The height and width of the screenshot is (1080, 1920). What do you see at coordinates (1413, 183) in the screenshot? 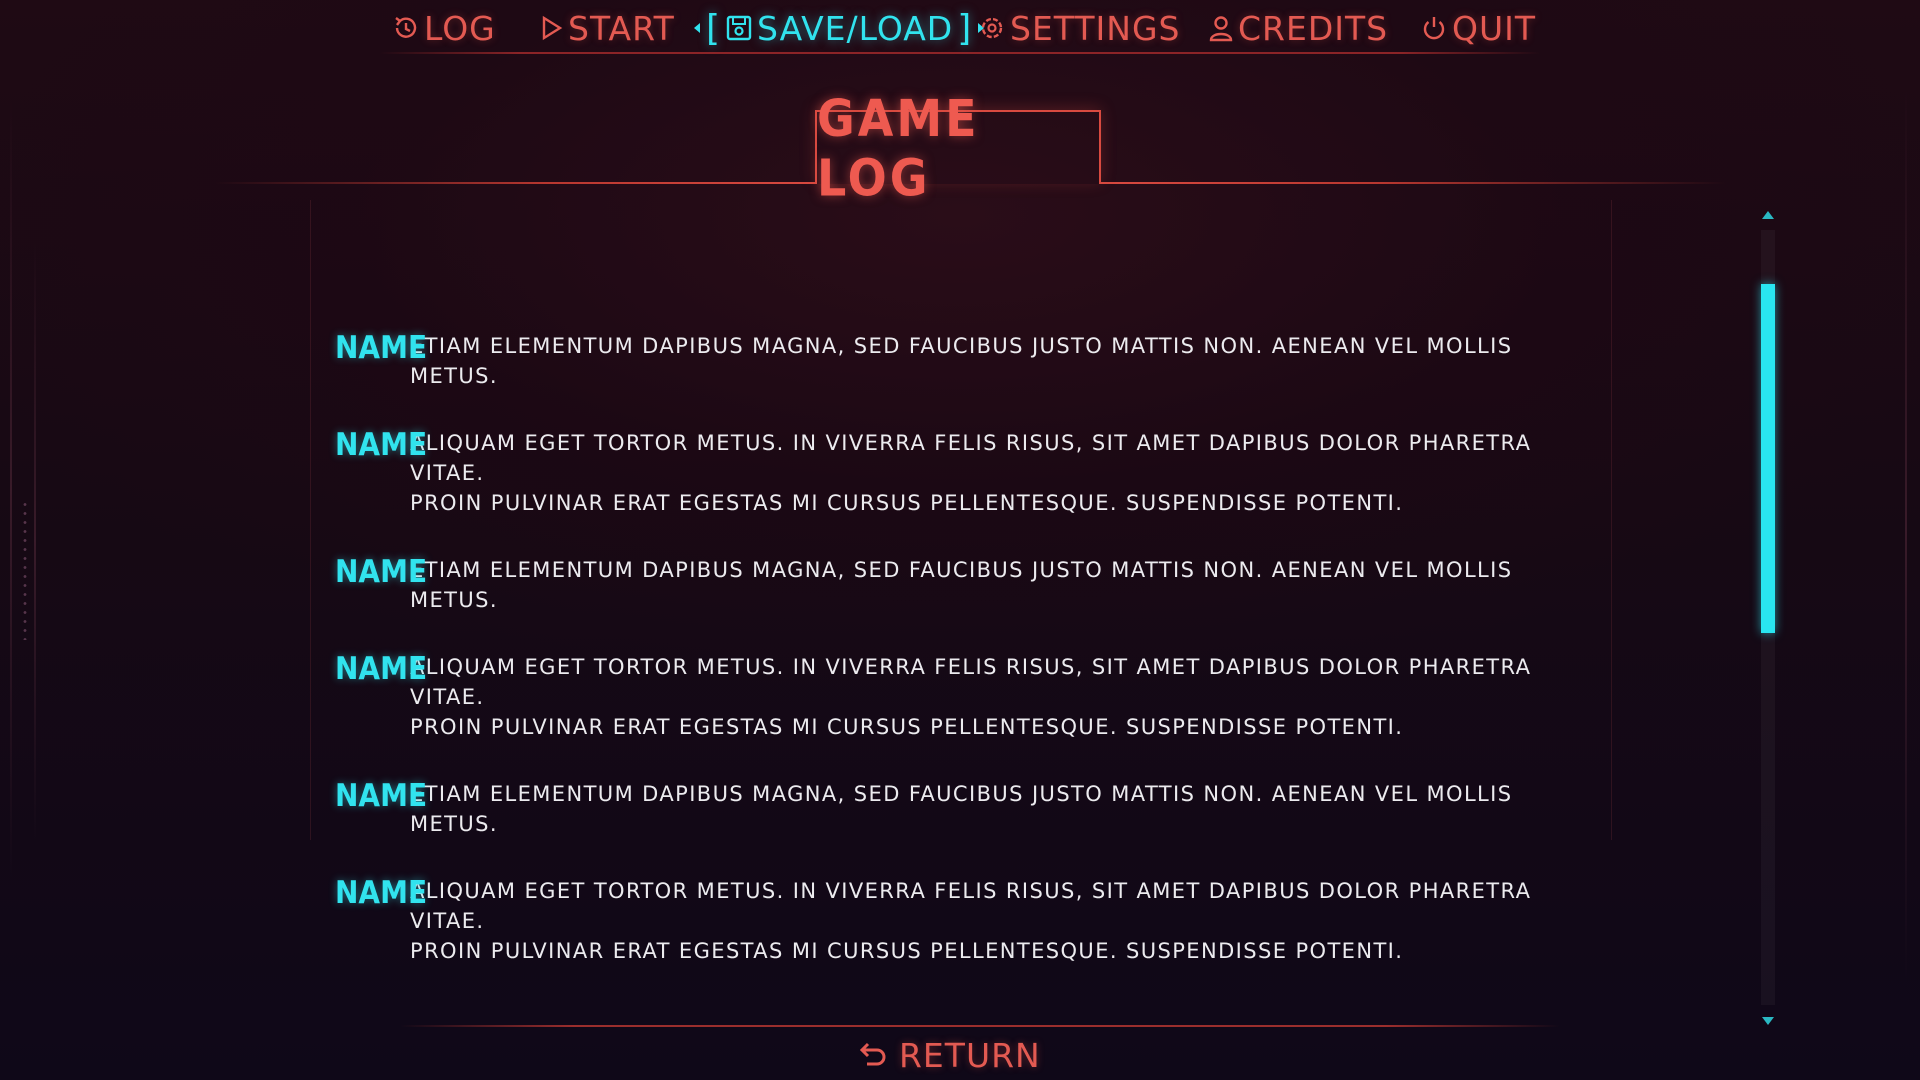
I see `title-divider-right` at bounding box center [1413, 183].